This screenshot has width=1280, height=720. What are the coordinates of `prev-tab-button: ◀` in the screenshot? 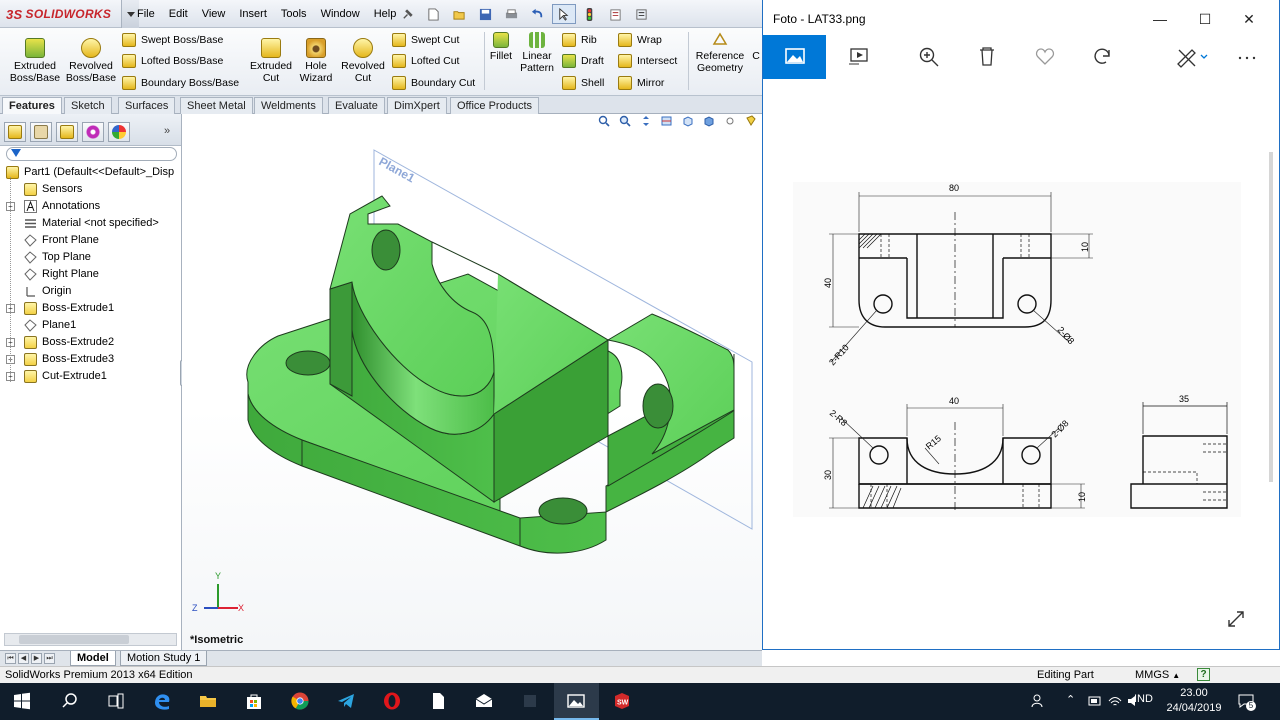 It's located at (23, 658).